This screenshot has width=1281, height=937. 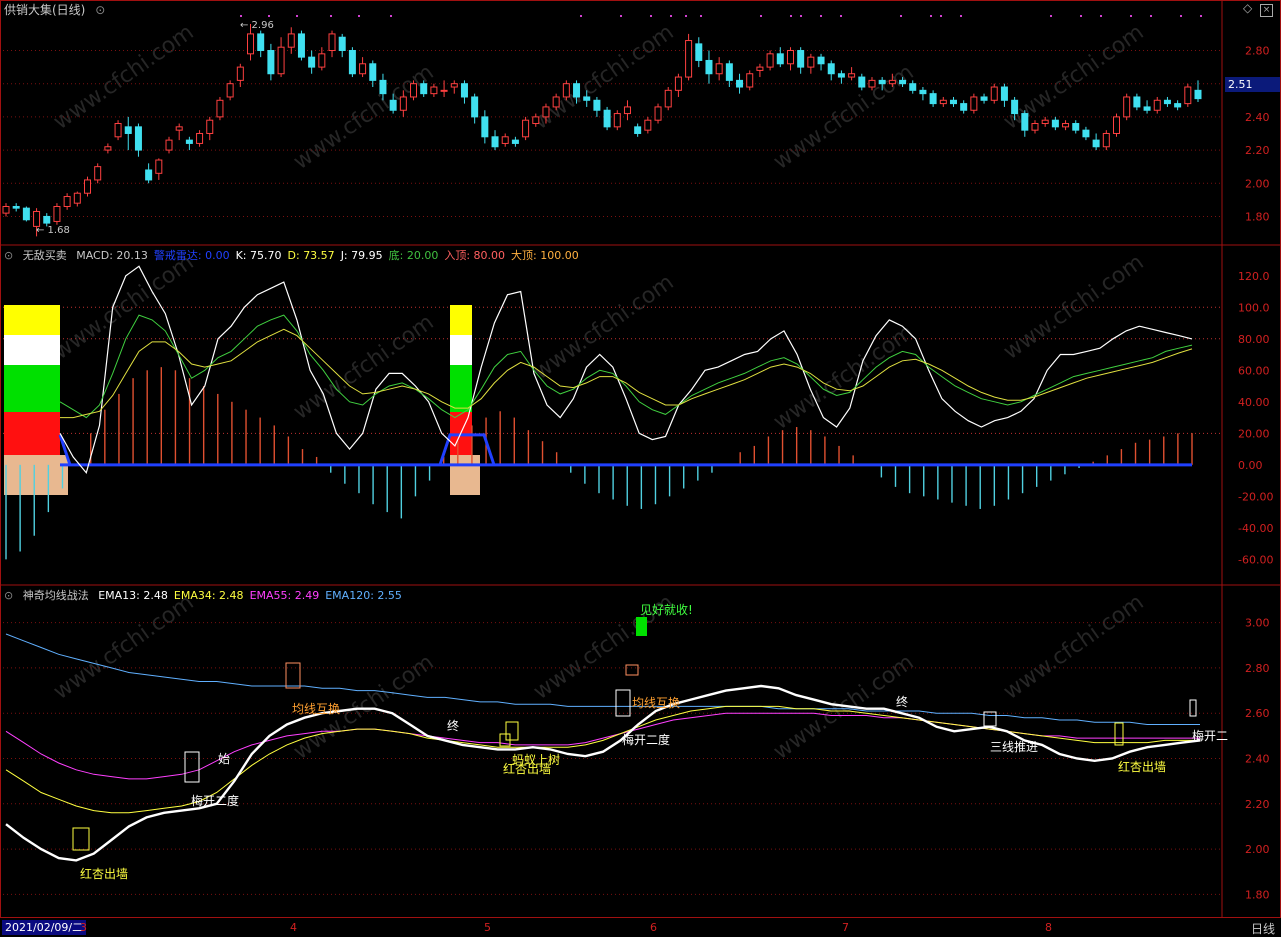 What do you see at coordinates (361, 255) in the screenshot?
I see `panel2-indicator-4: J: 79.95` at bounding box center [361, 255].